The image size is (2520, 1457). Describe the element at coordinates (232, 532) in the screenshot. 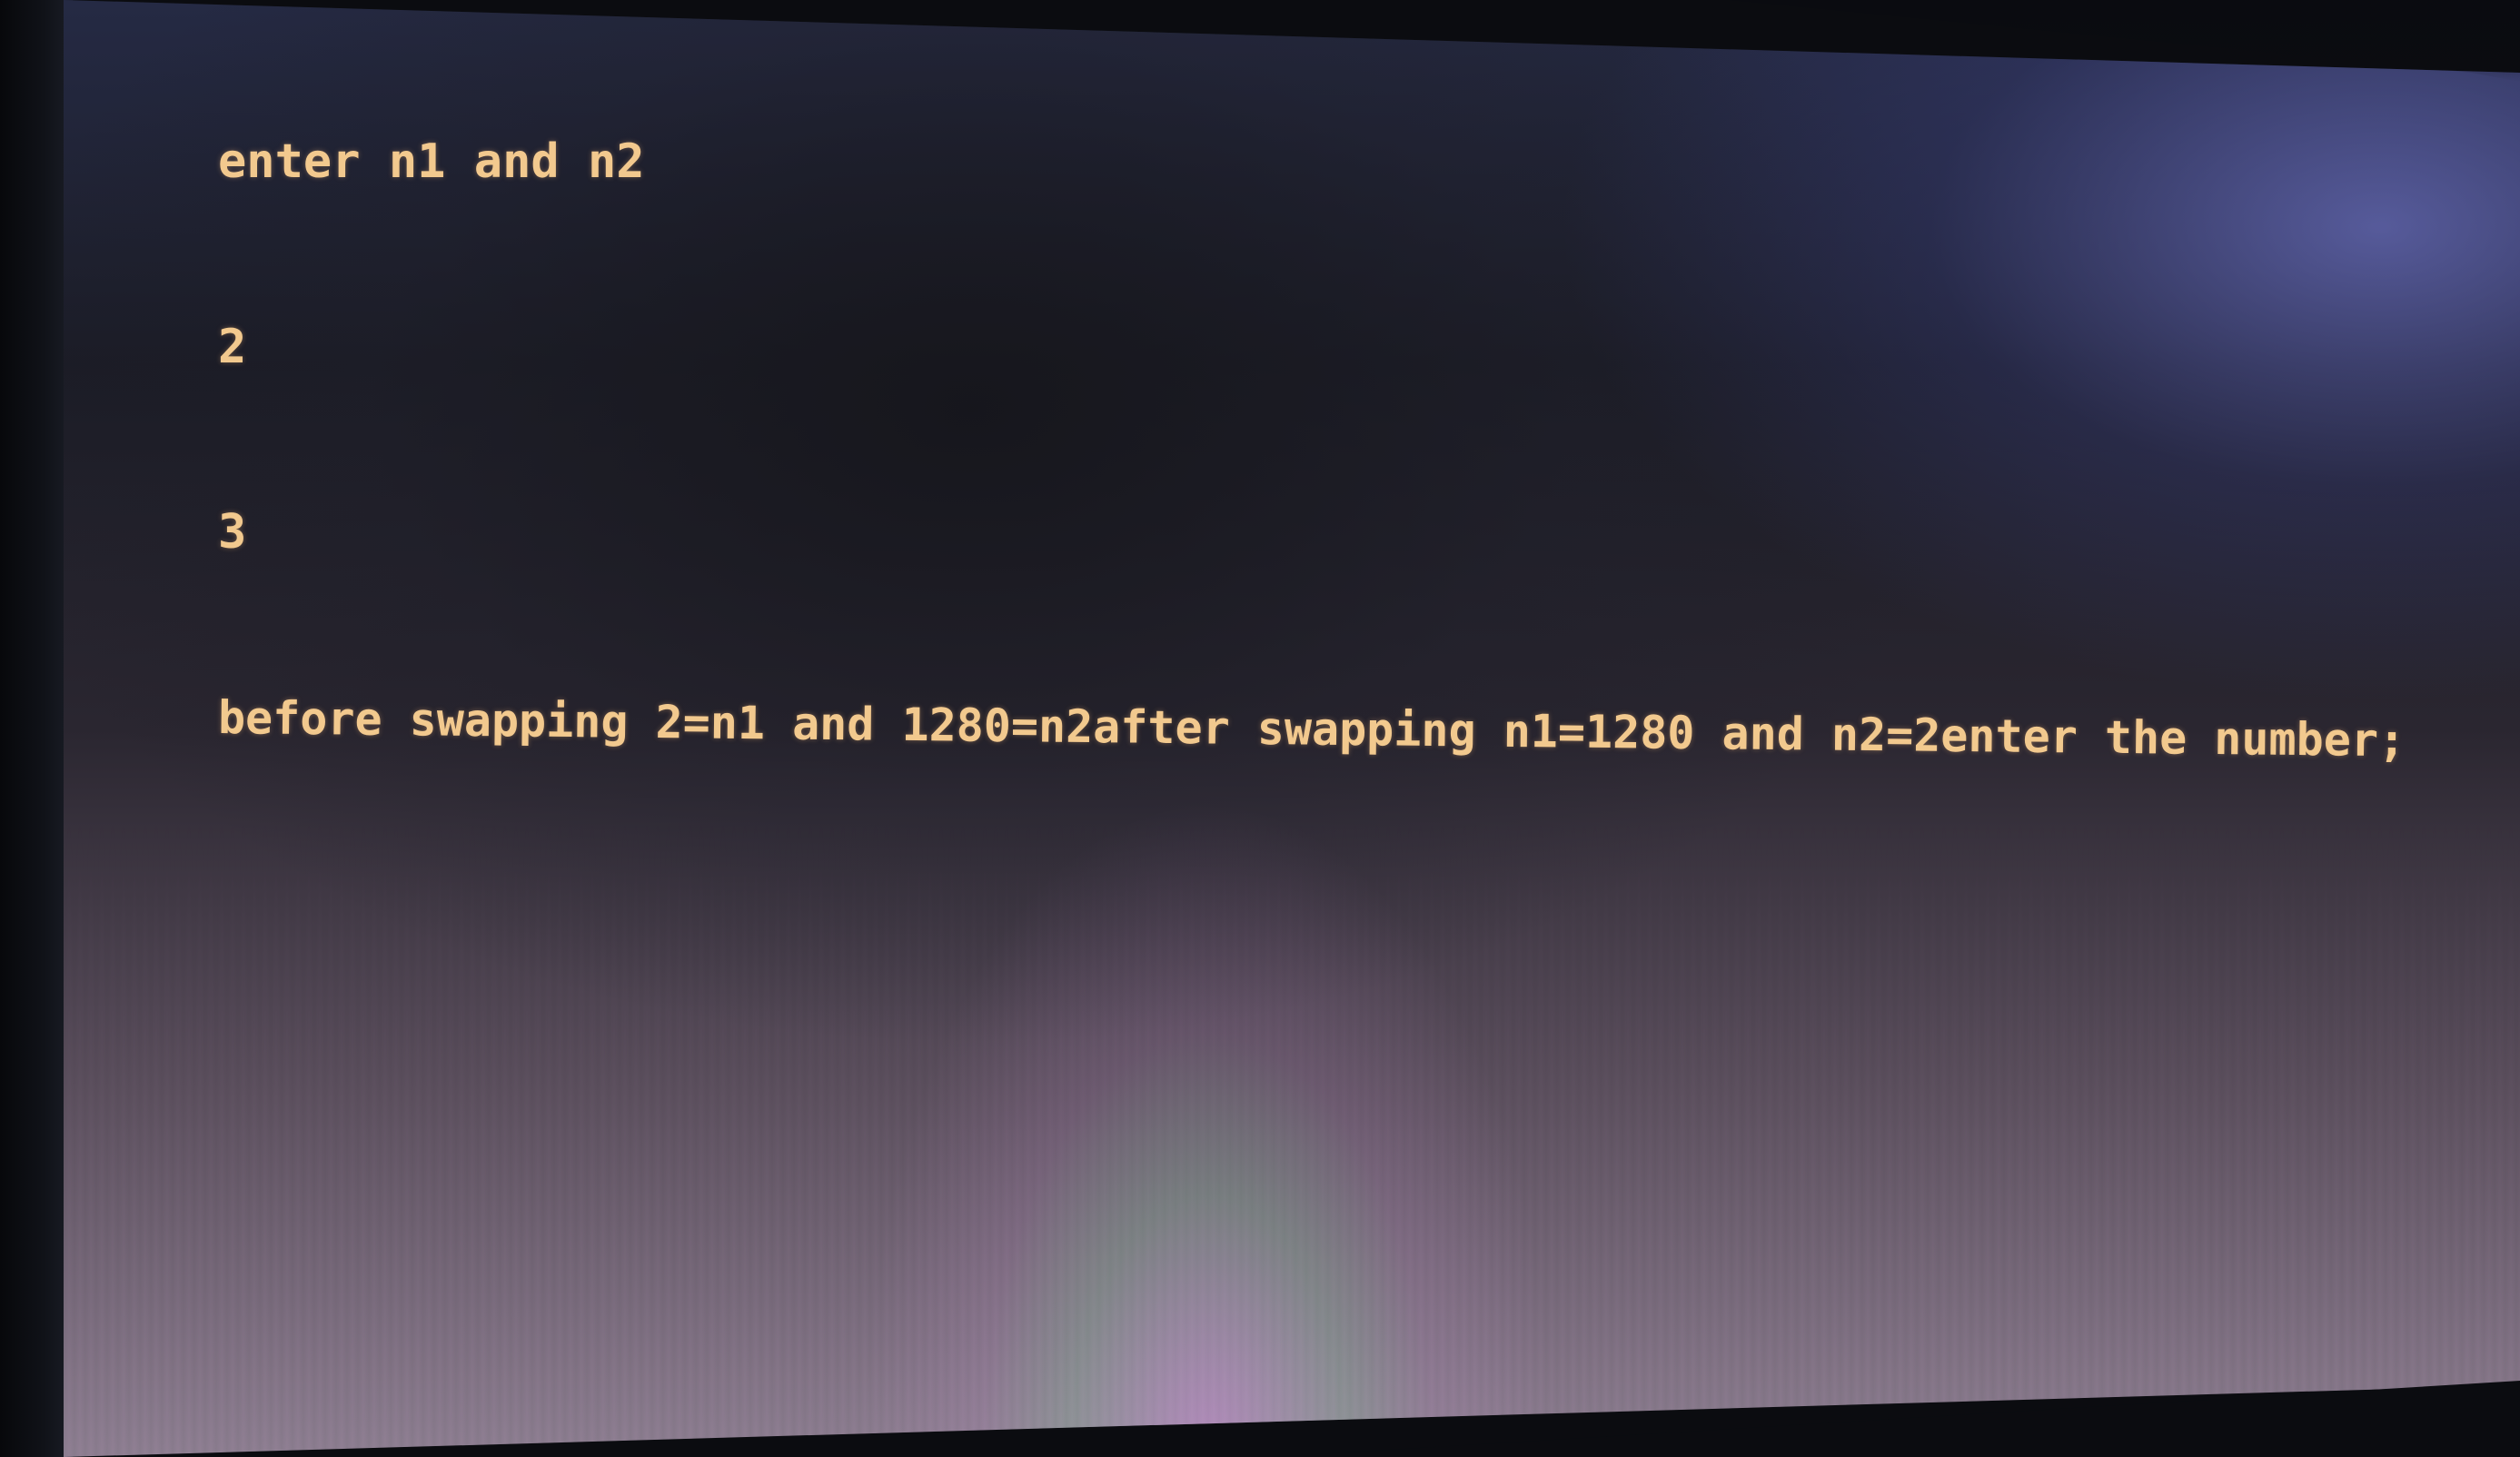

I see `console-line: 3` at that location.